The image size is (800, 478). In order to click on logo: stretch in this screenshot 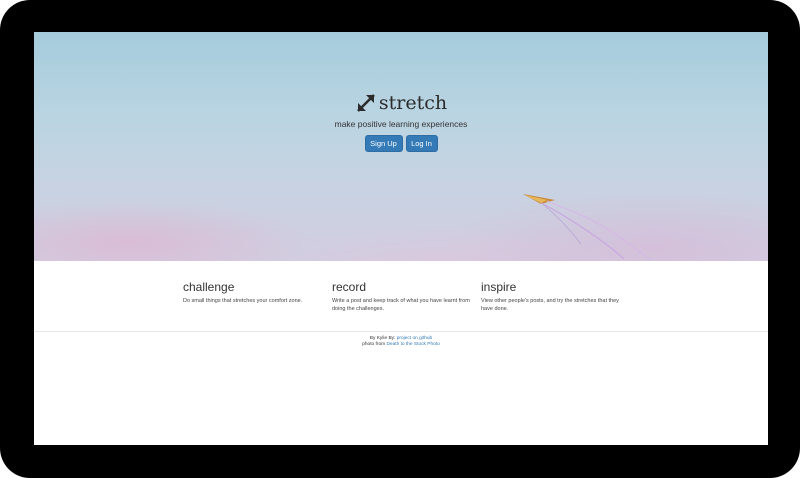, I will do `click(401, 103)`.